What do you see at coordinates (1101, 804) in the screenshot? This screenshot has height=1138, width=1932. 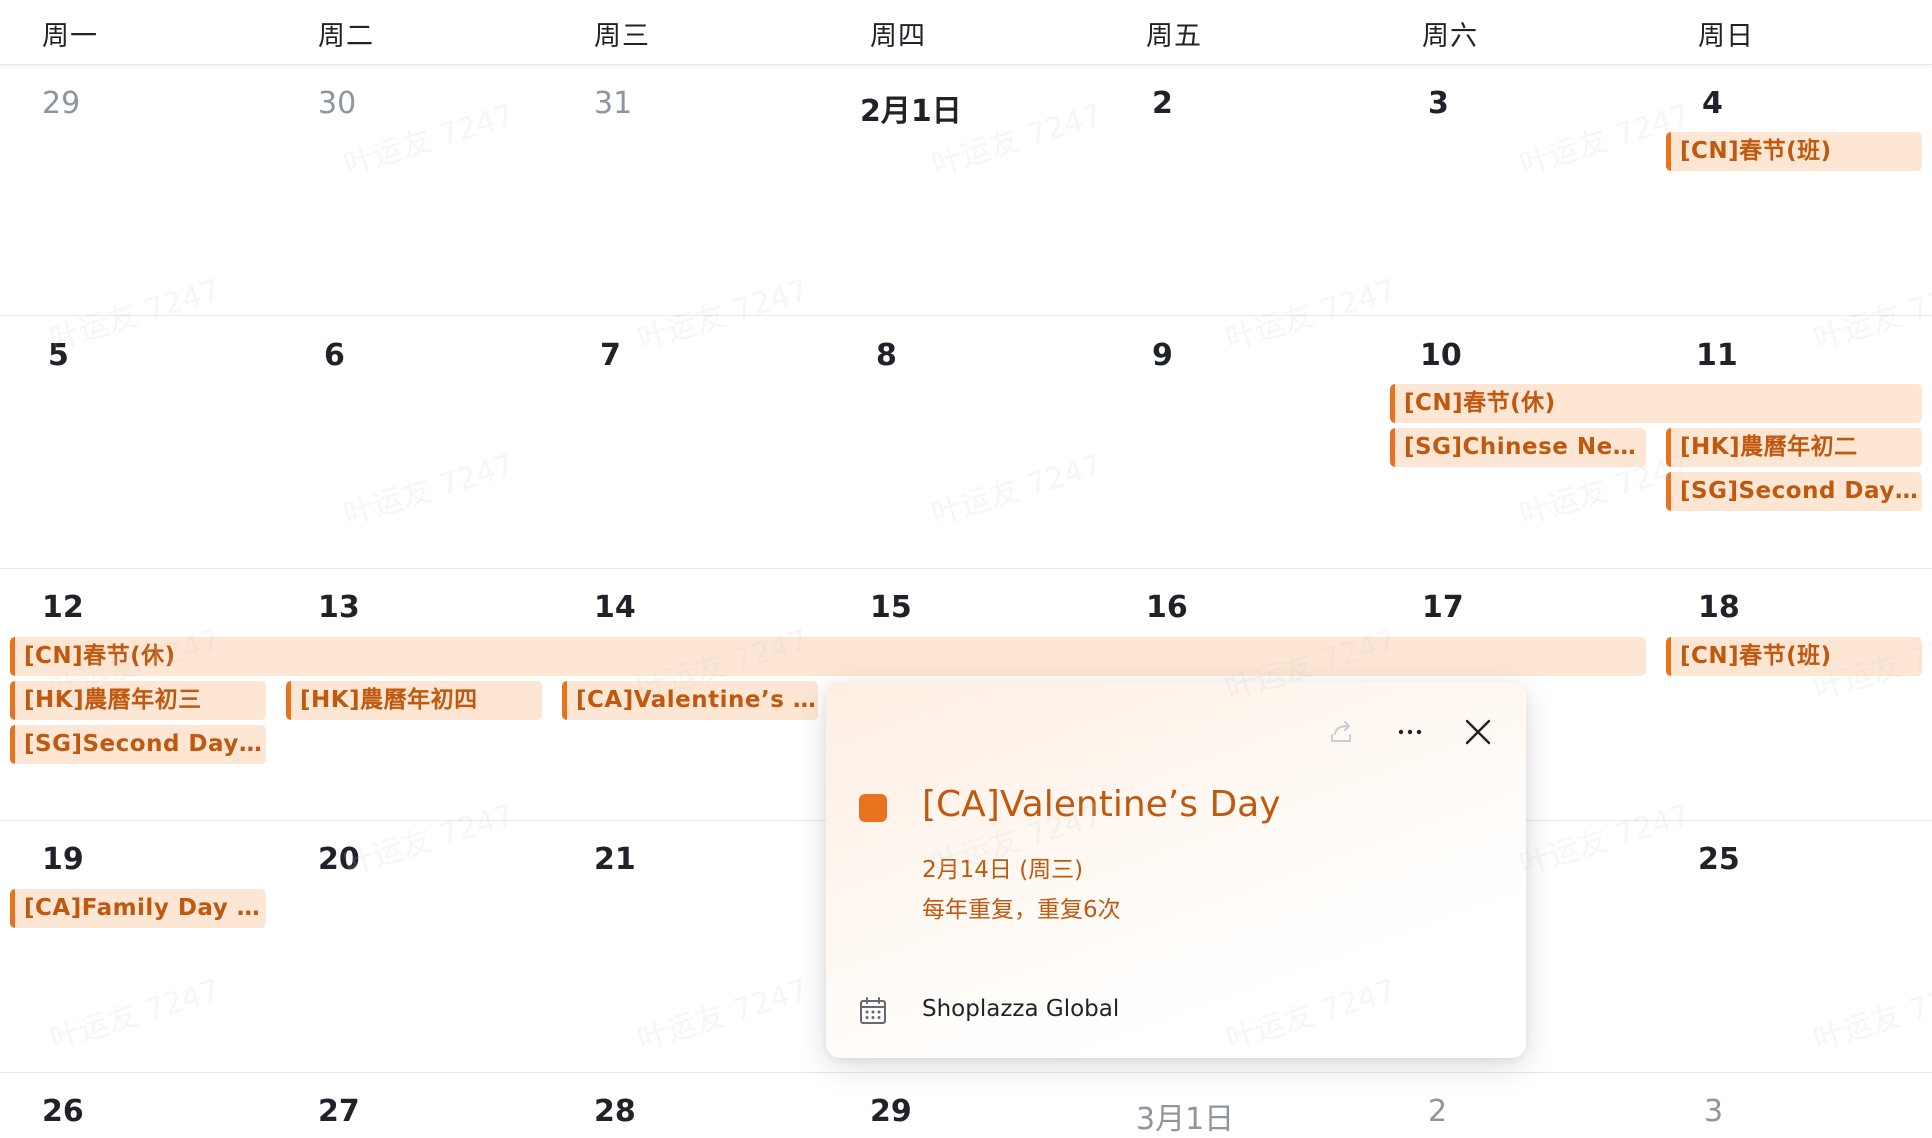 I see `event-title: [CA]Valentine’s Day` at bounding box center [1101, 804].